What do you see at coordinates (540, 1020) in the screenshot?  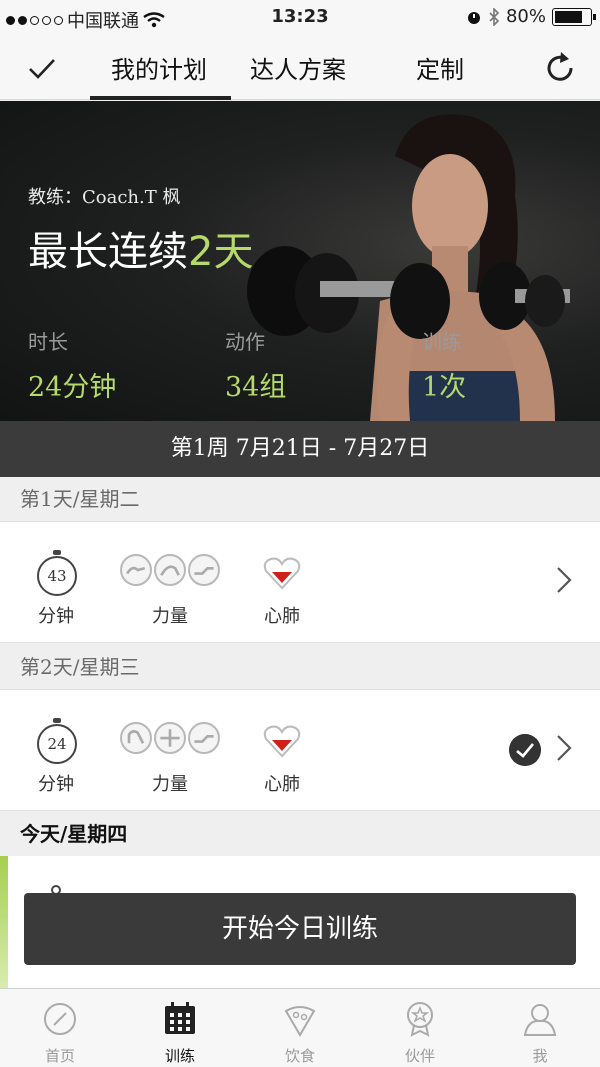 I see `person-icon` at bounding box center [540, 1020].